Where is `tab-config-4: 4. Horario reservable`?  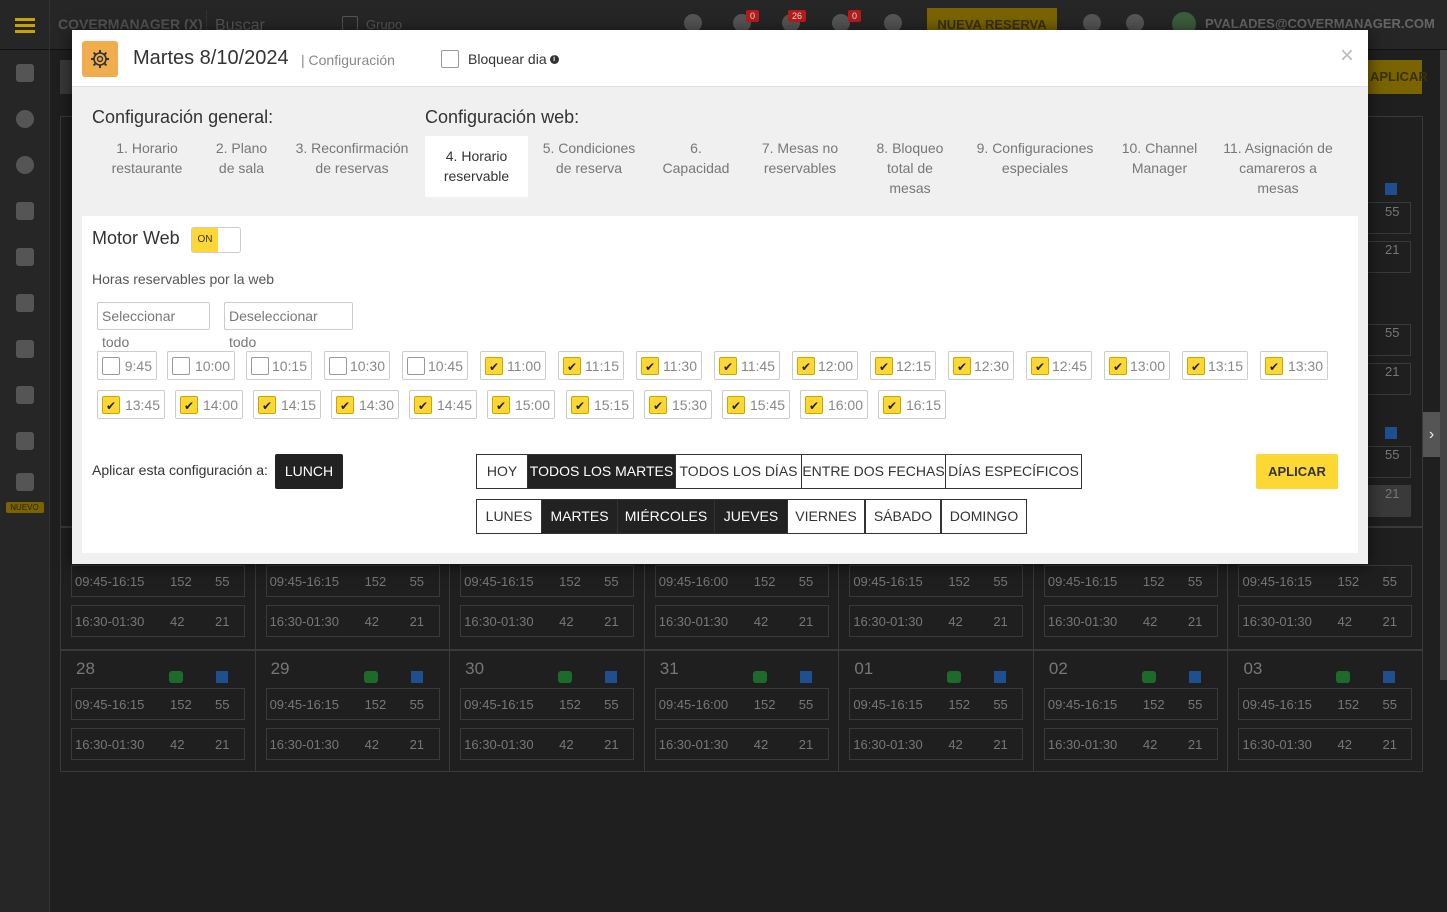 tab-config-4: 4. Horario reservable is located at coordinates (476, 166).